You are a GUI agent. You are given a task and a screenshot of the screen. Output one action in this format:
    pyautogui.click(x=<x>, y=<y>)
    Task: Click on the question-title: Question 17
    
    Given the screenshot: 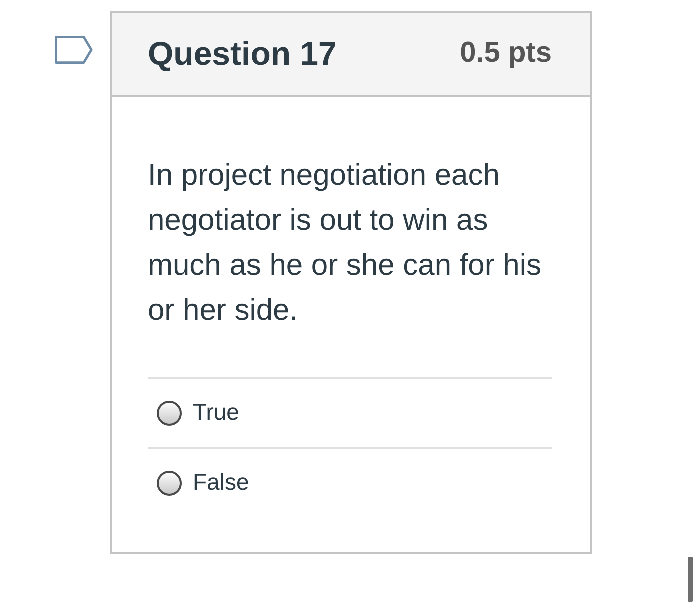 What is the action you would take?
    pyautogui.click(x=242, y=54)
    